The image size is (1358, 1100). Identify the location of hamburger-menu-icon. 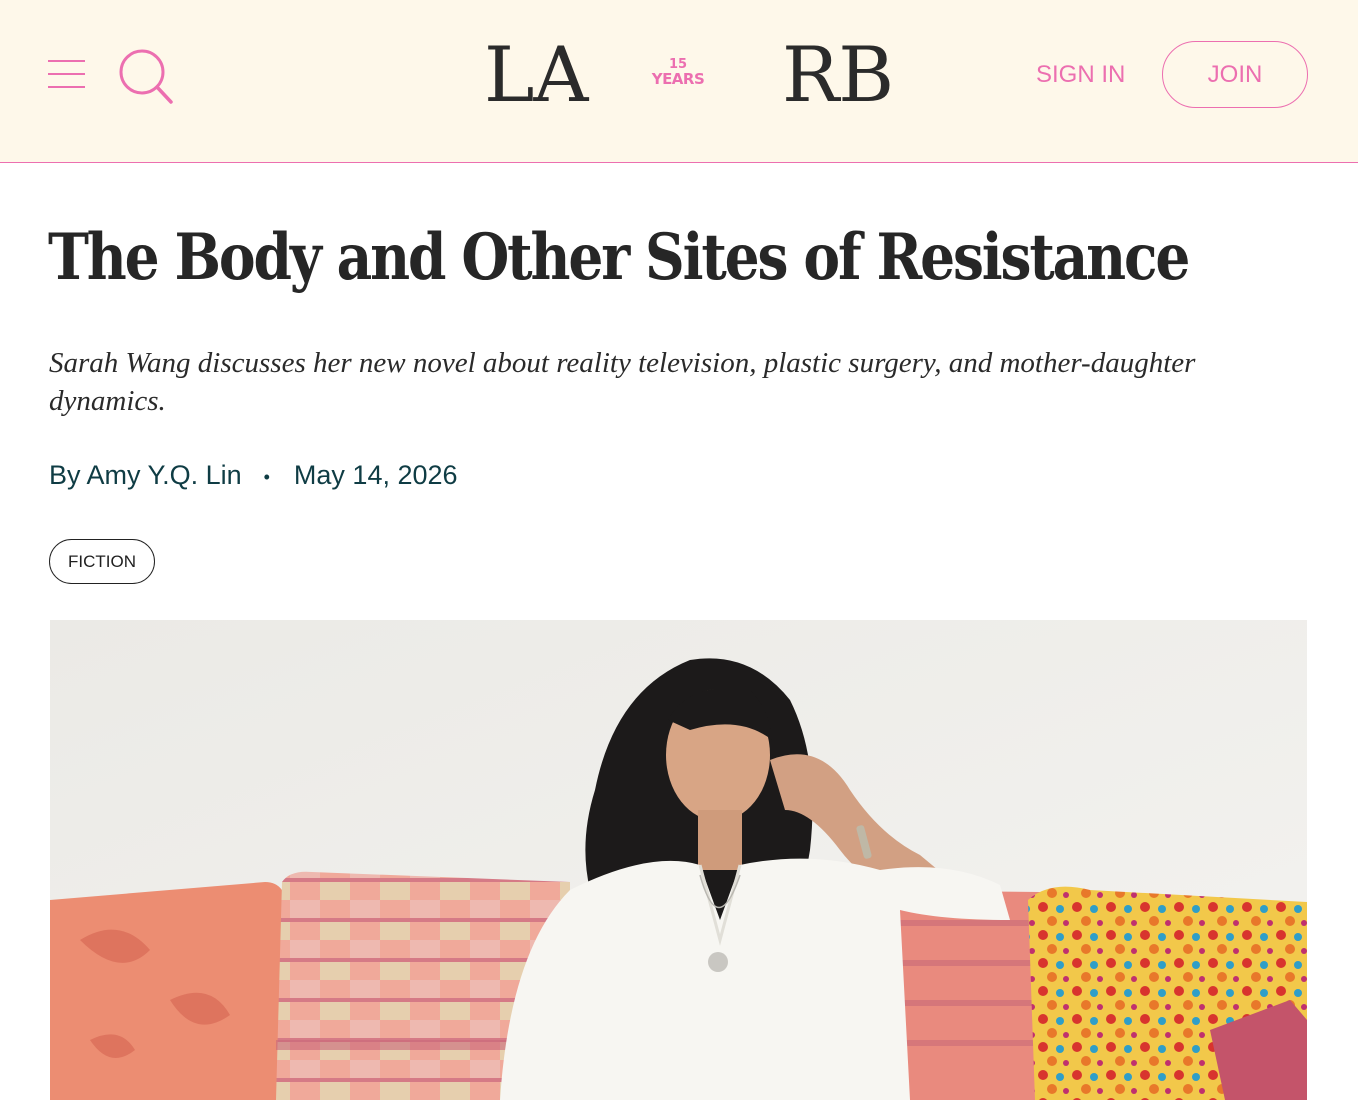
(66, 74).